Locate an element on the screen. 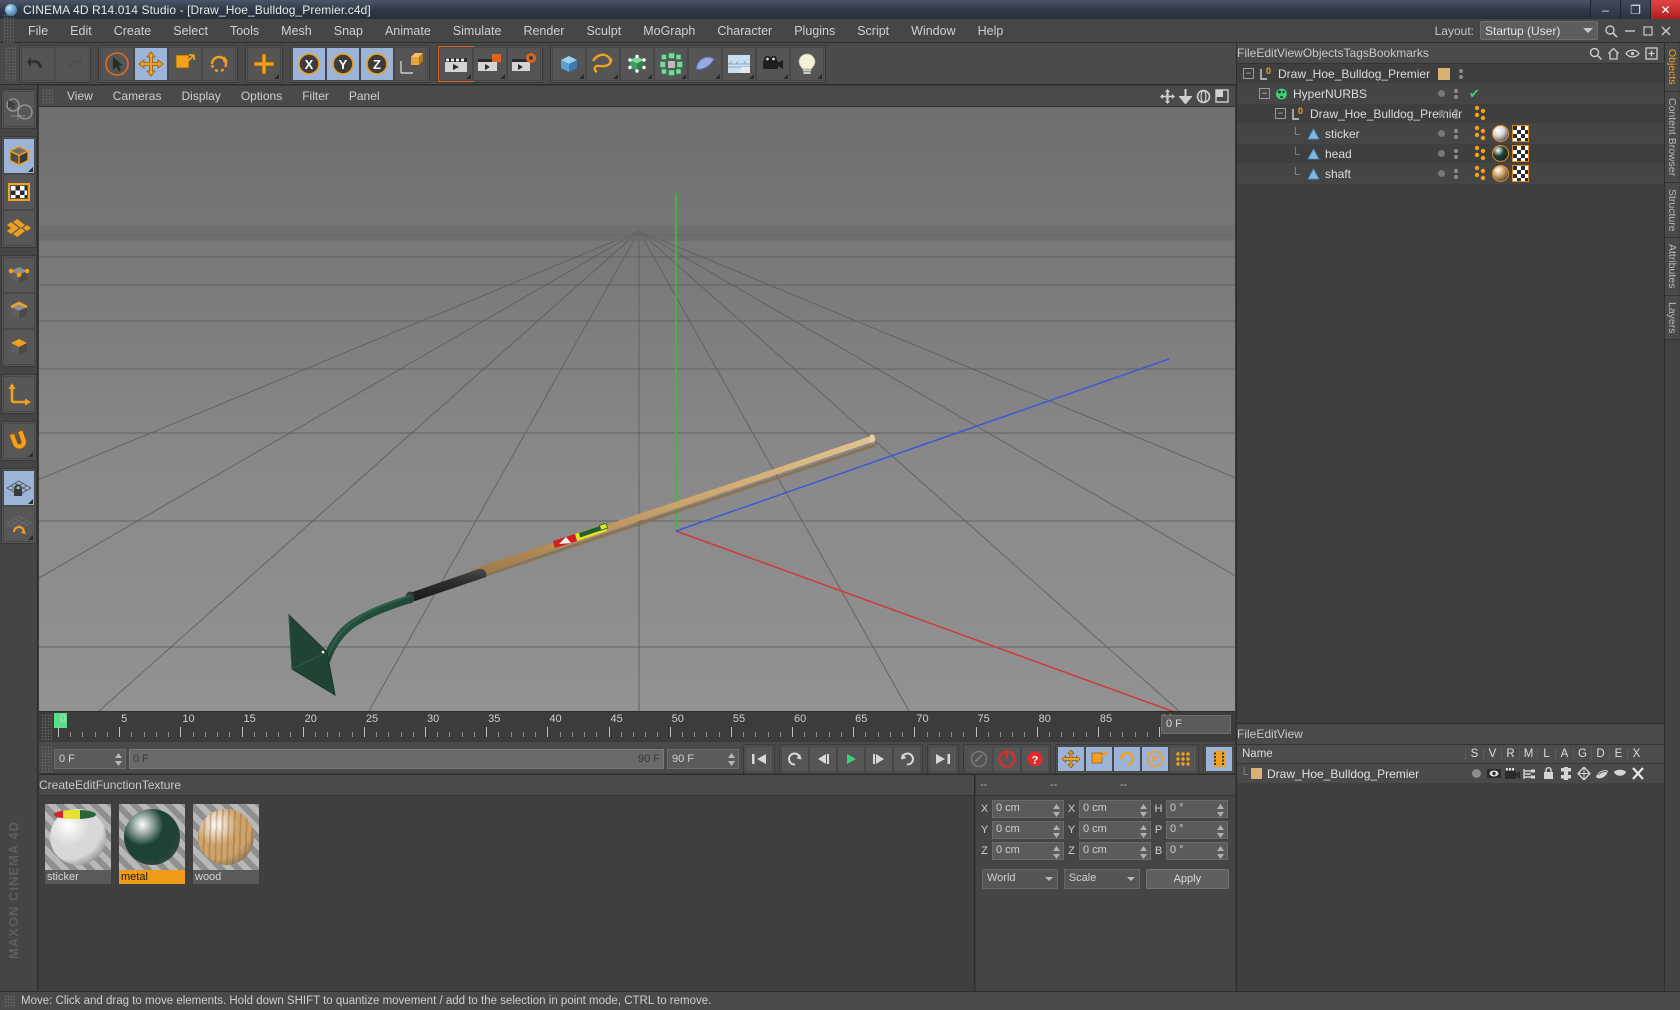 This screenshot has height=1010, width=1680. step-forward-button is located at coordinates (879, 758).